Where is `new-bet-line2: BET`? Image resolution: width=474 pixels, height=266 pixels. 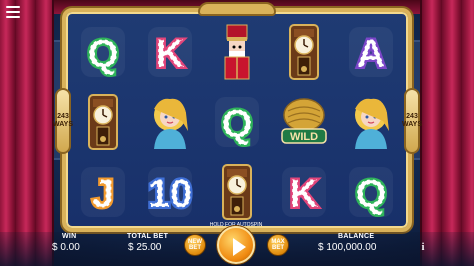 new-bet-line2: BET is located at coordinates (195, 248).